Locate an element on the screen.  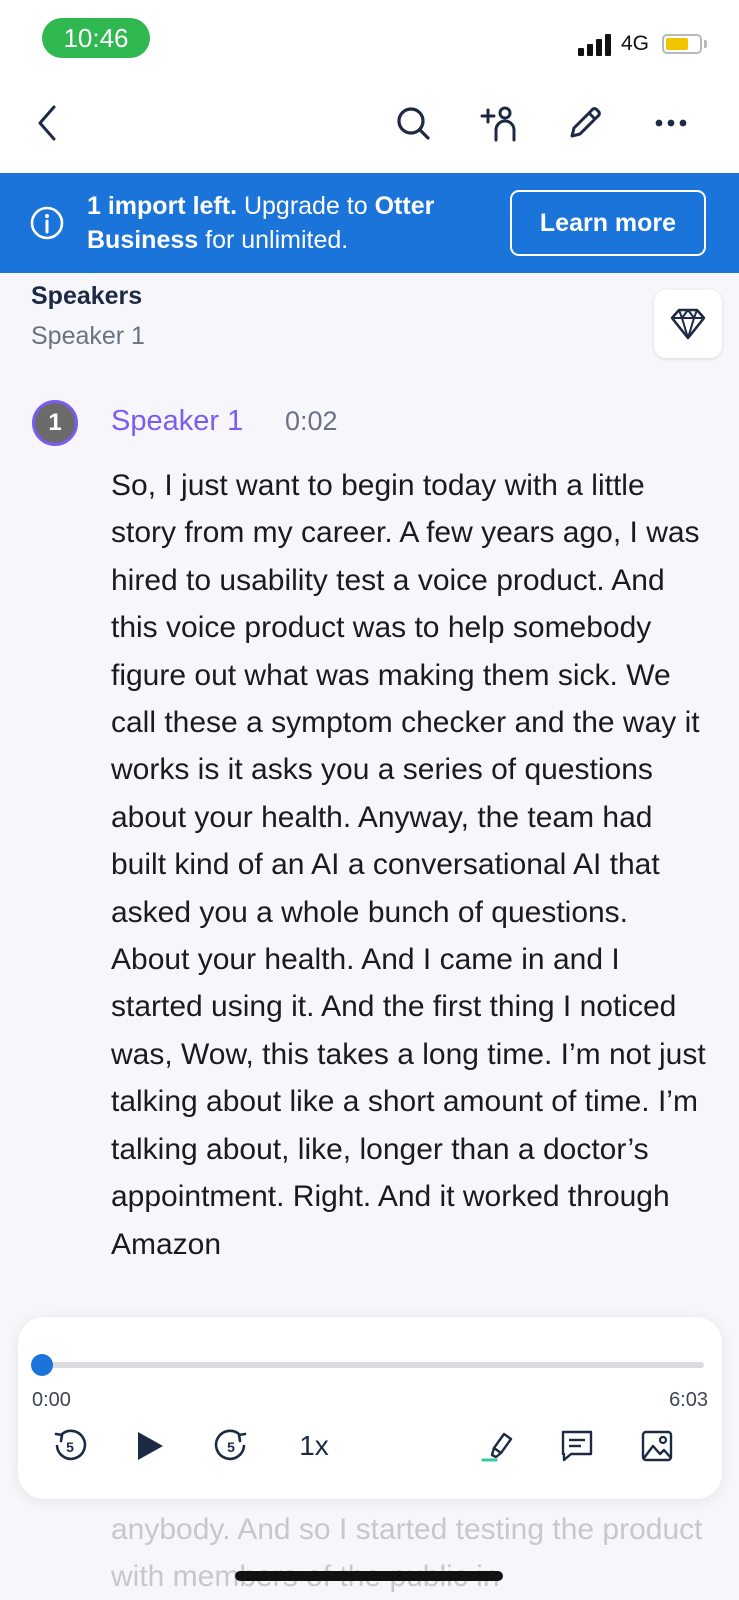
share-add-person-button is located at coordinates (499, 123).